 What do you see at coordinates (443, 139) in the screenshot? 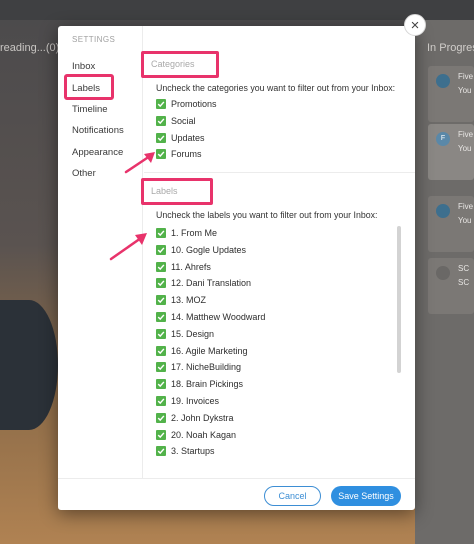
I see `avatar: F` at bounding box center [443, 139].